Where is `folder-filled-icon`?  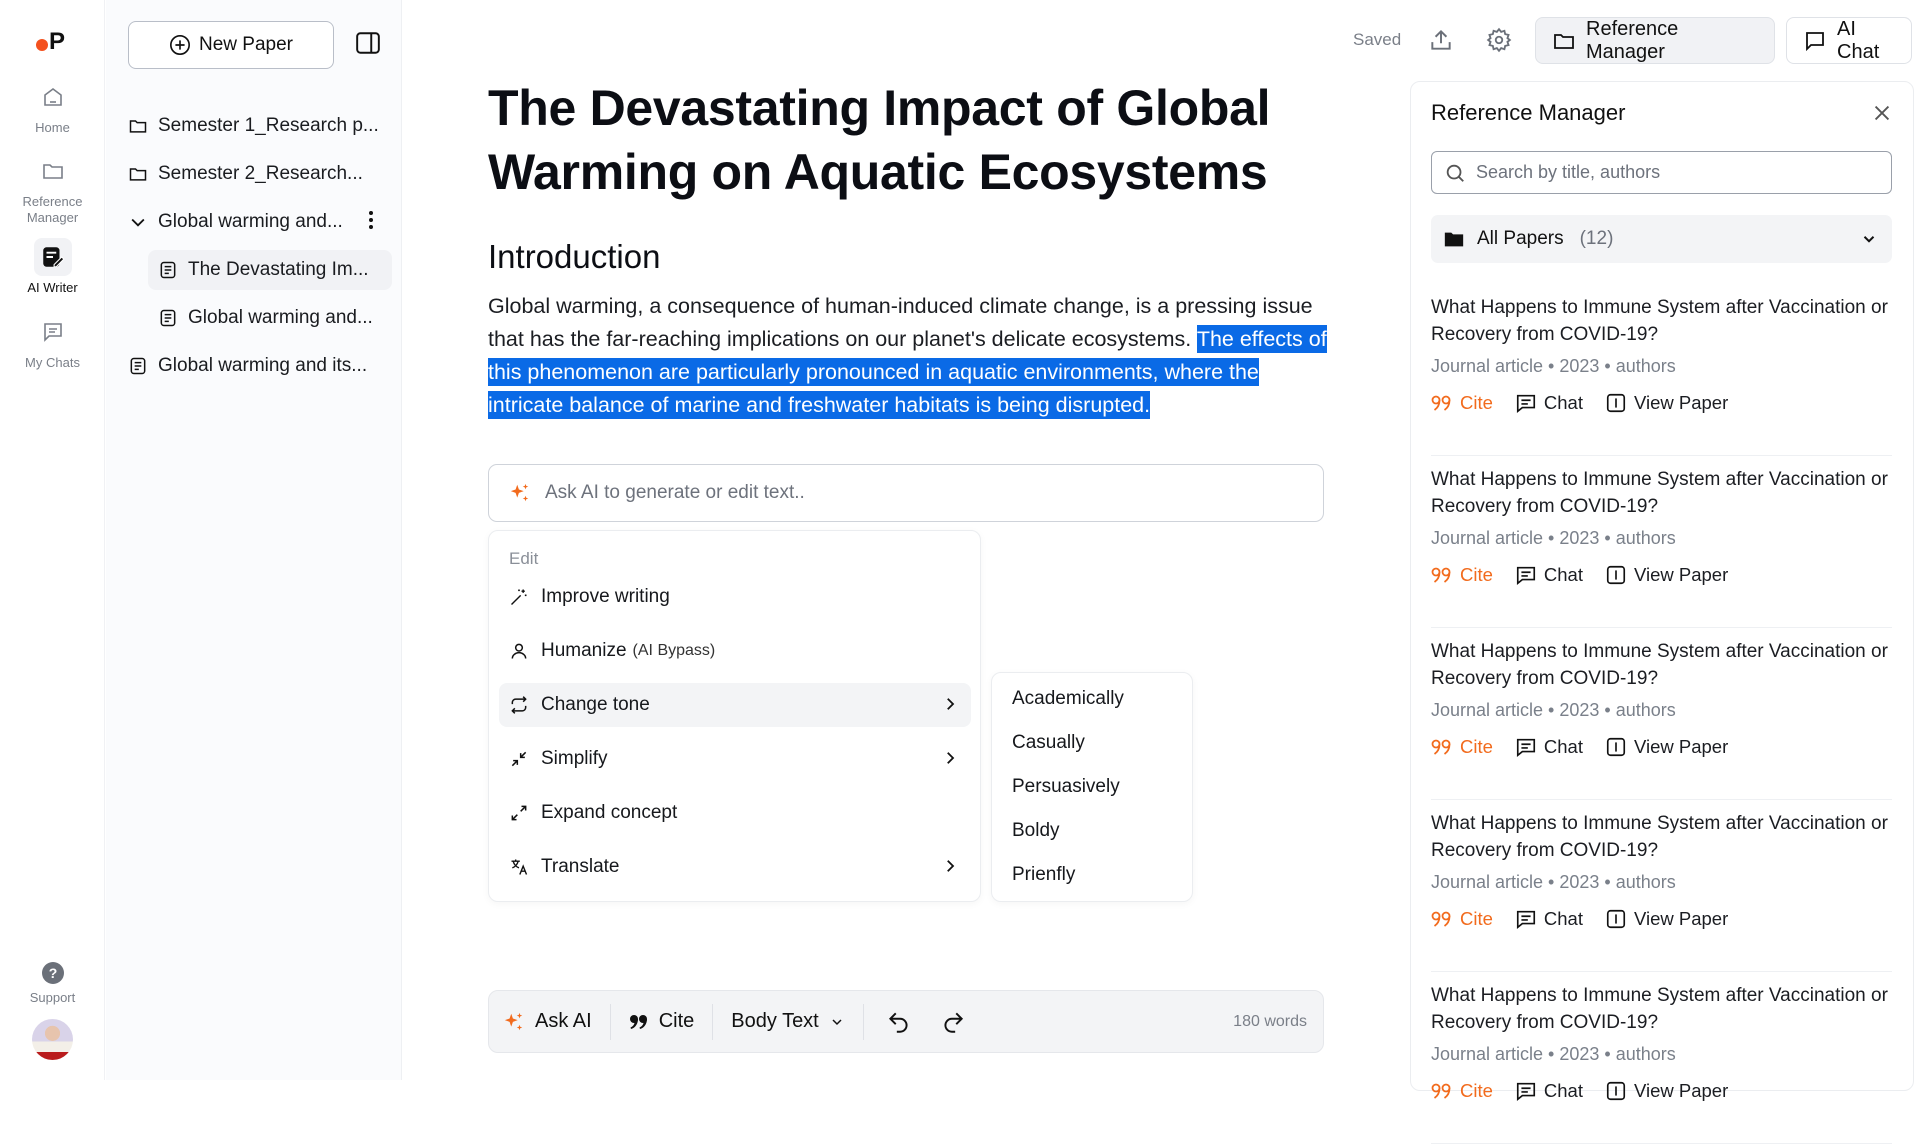 folder-filled-icon is located at coordinates (1454, 239).